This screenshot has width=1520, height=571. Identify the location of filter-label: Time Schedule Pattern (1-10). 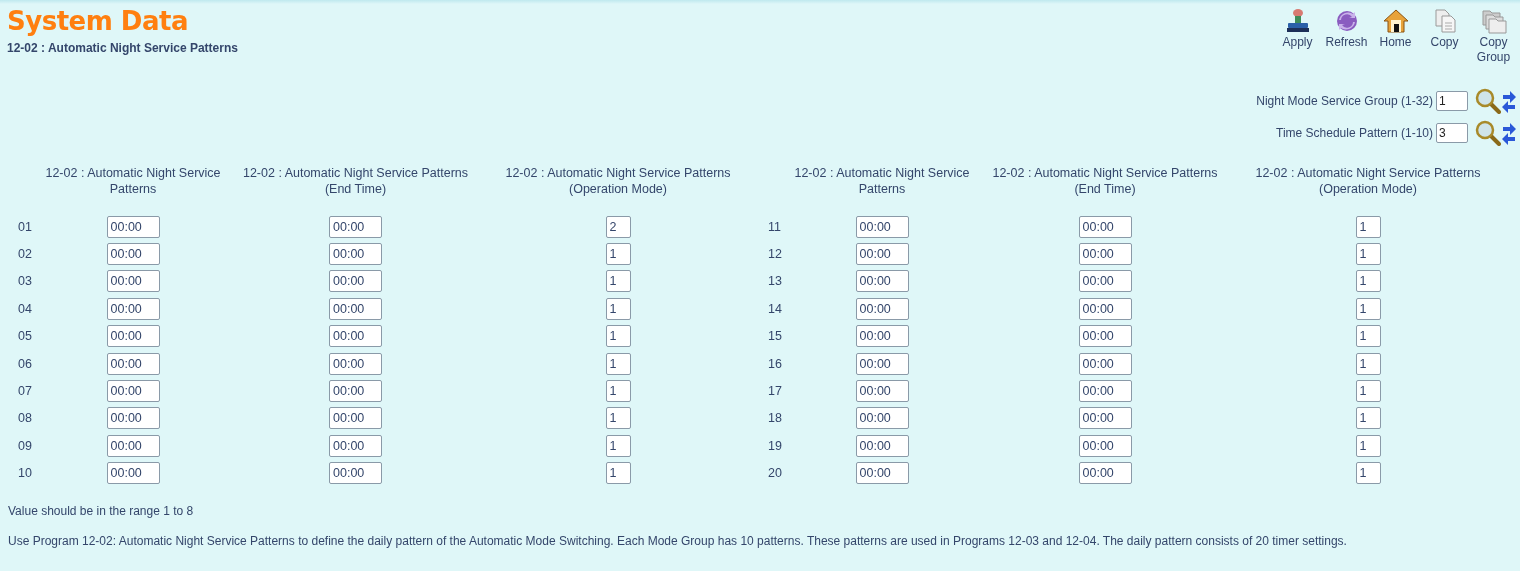
(1354, 133).